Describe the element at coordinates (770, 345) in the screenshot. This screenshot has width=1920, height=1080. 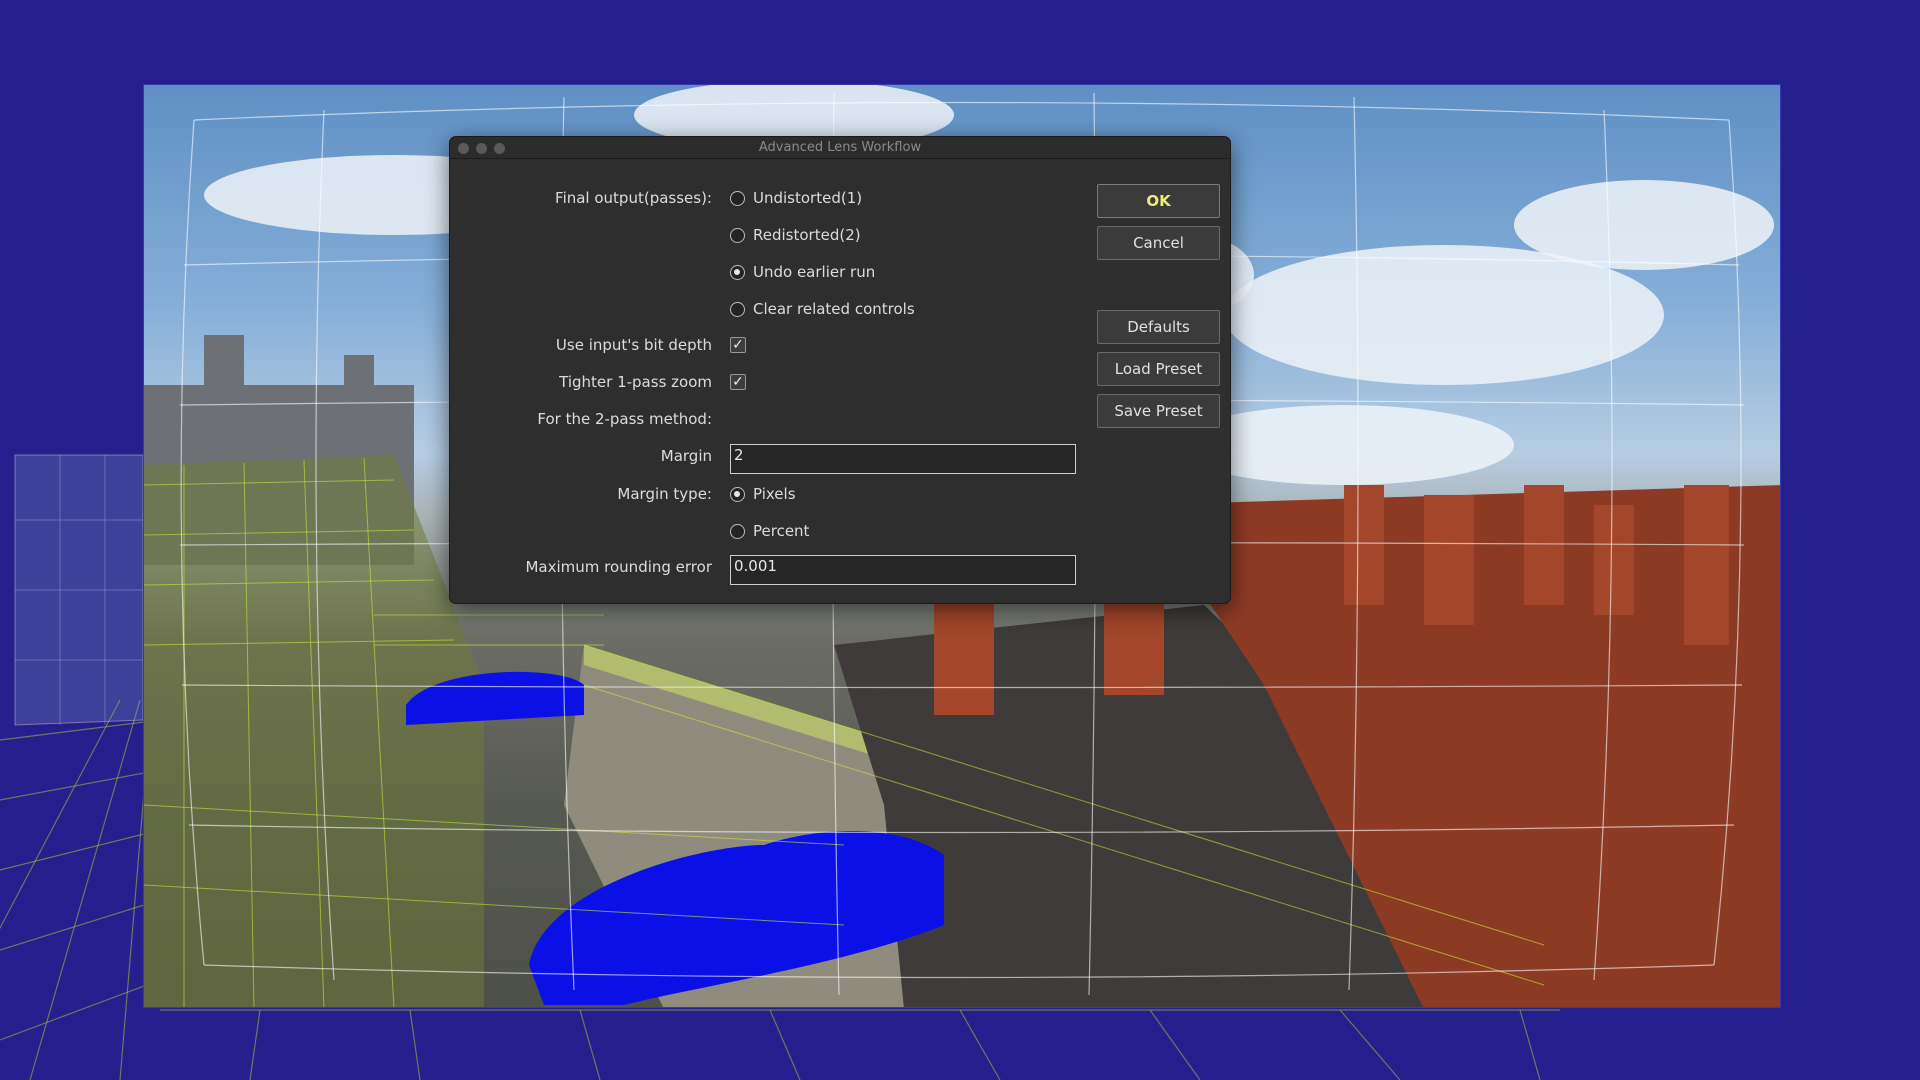
I see `bit-depth-row: Use input's bit depth ✓` at that location.